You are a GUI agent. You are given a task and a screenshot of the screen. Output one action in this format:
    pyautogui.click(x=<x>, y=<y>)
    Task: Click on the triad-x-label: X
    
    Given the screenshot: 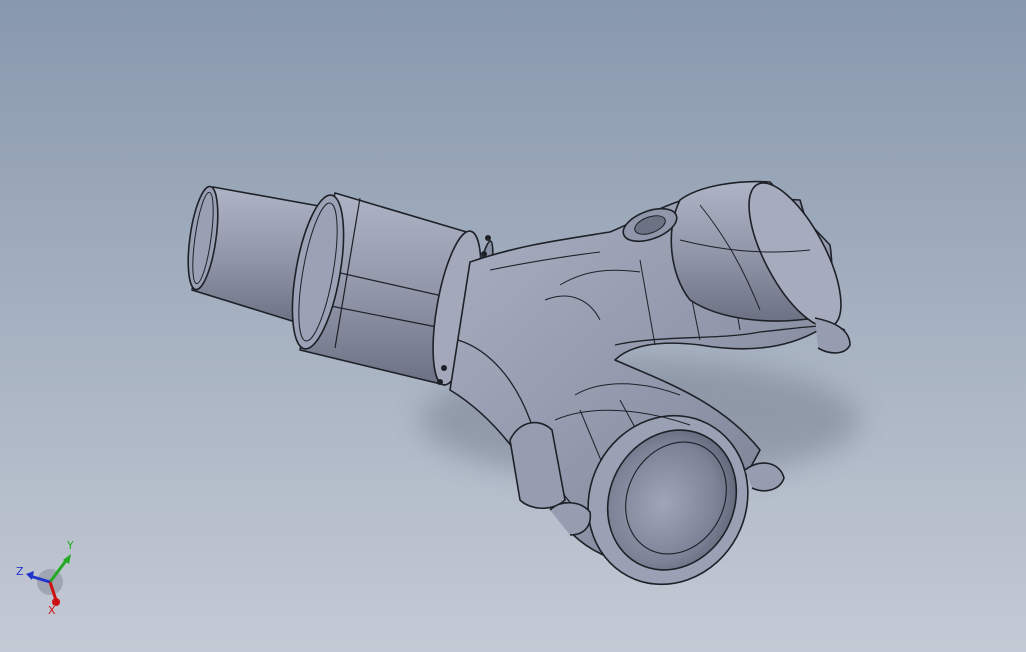 What is the action you would take?
    pyautogui.click(x=52, y=610)
    